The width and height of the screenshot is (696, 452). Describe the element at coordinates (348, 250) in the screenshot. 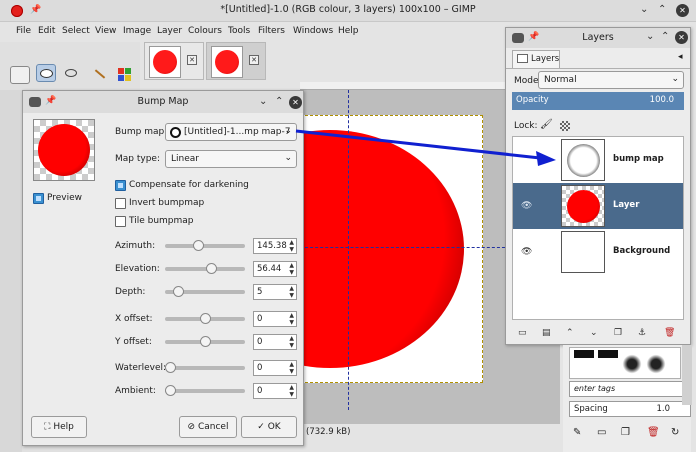

I see `vertical-guide` at that location.